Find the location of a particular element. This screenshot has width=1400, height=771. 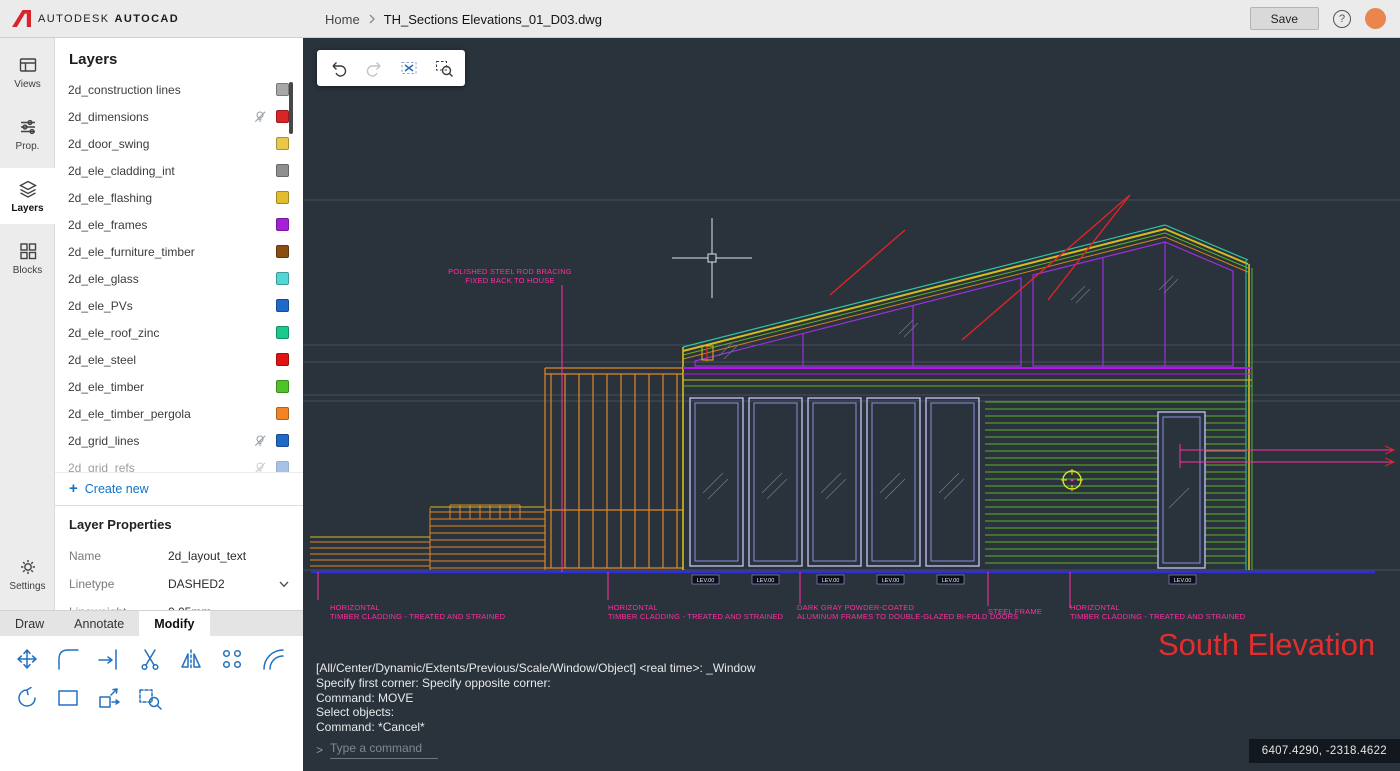

note-cladding-left-line2: TIMBER CLADDING - TREATED AND STRAINED is located at coordinates (418, 616).